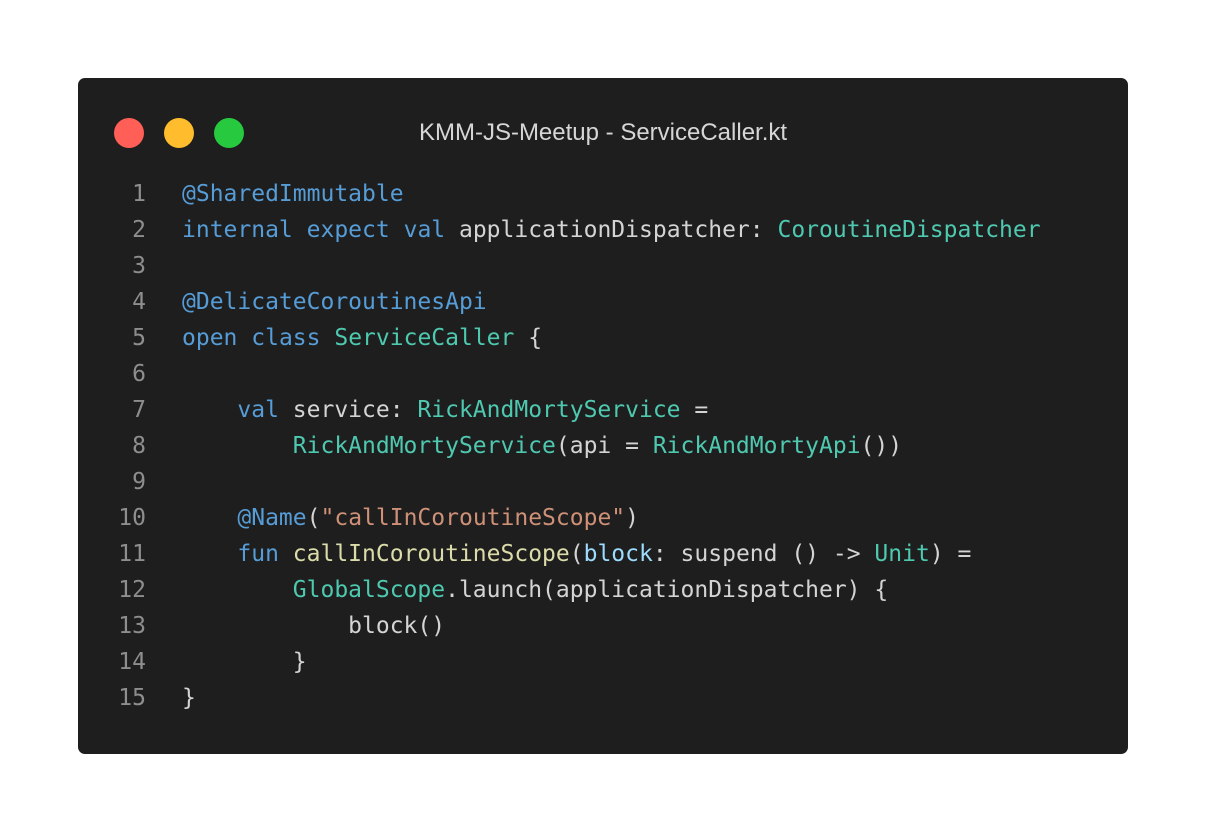 The image size is (1206, 832). Describe the element at coordinates (950, 554) in the screenshot. I see `code-token: ) =` at that location.